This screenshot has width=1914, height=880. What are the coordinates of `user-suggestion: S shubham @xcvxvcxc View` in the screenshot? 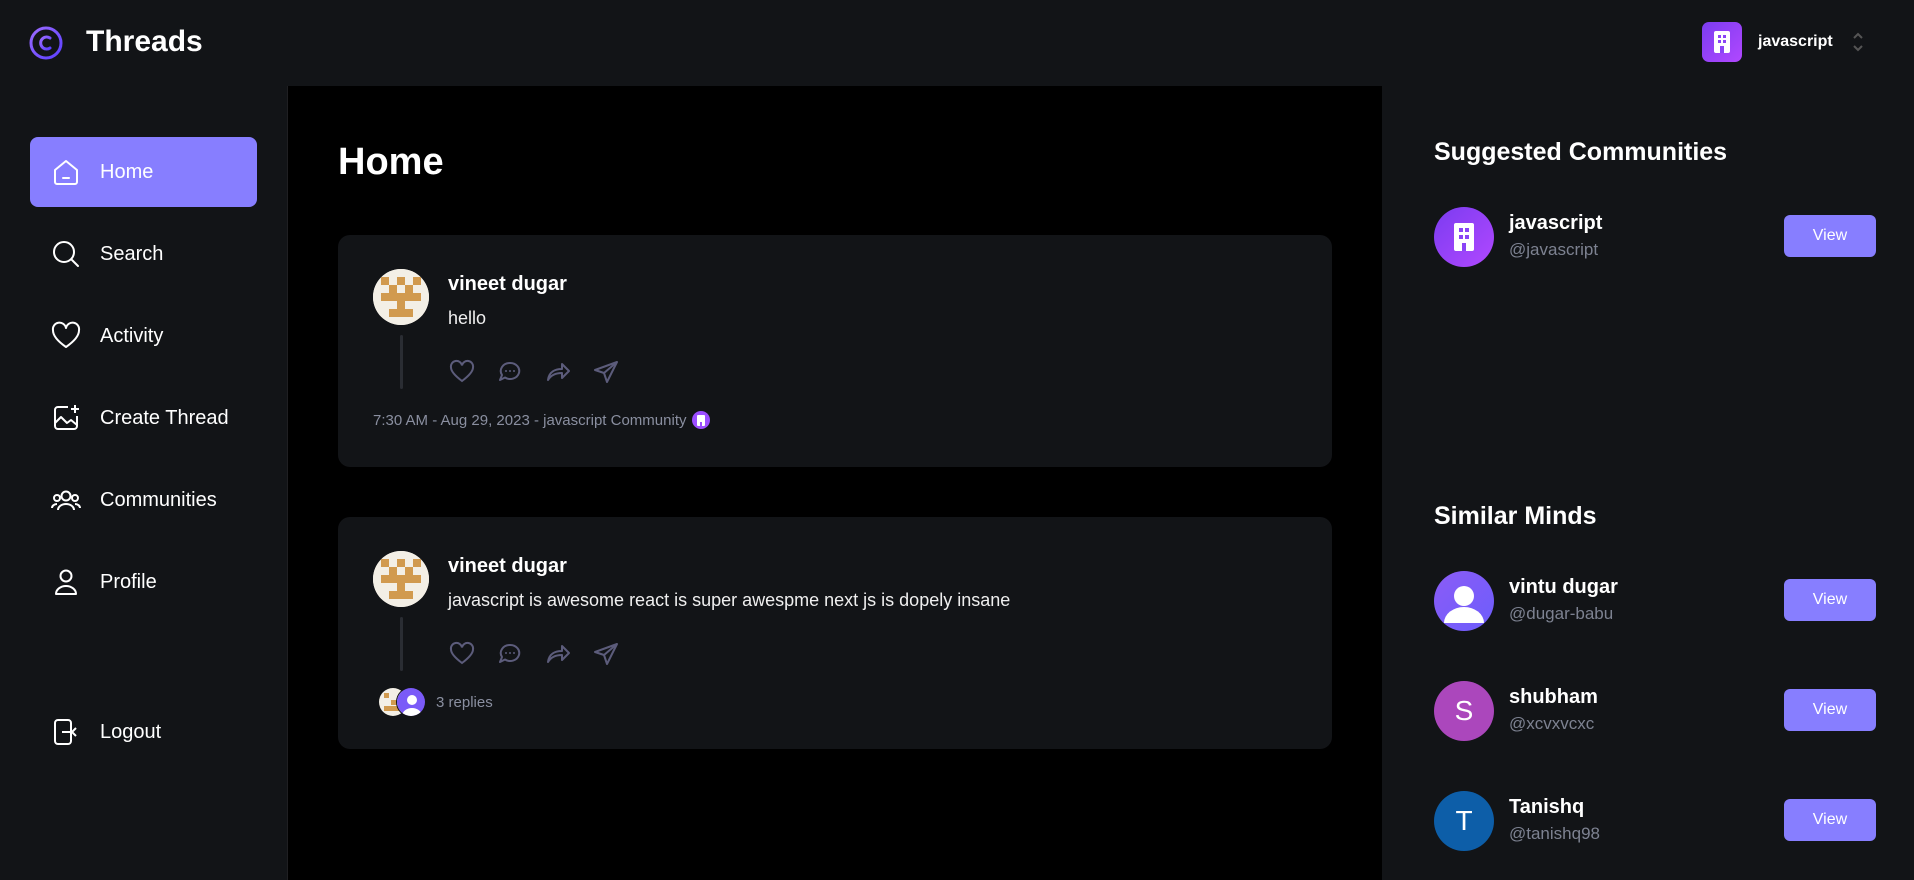 It's located at (1655, 711).